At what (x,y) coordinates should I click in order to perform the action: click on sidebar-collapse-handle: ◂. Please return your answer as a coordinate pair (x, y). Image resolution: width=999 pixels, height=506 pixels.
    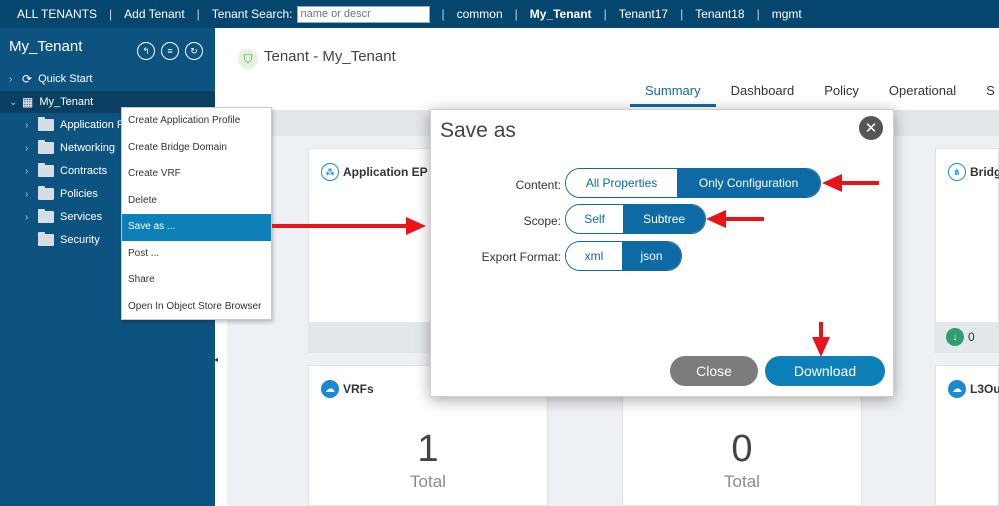
    Looking at the image, I should click on (217, 361).